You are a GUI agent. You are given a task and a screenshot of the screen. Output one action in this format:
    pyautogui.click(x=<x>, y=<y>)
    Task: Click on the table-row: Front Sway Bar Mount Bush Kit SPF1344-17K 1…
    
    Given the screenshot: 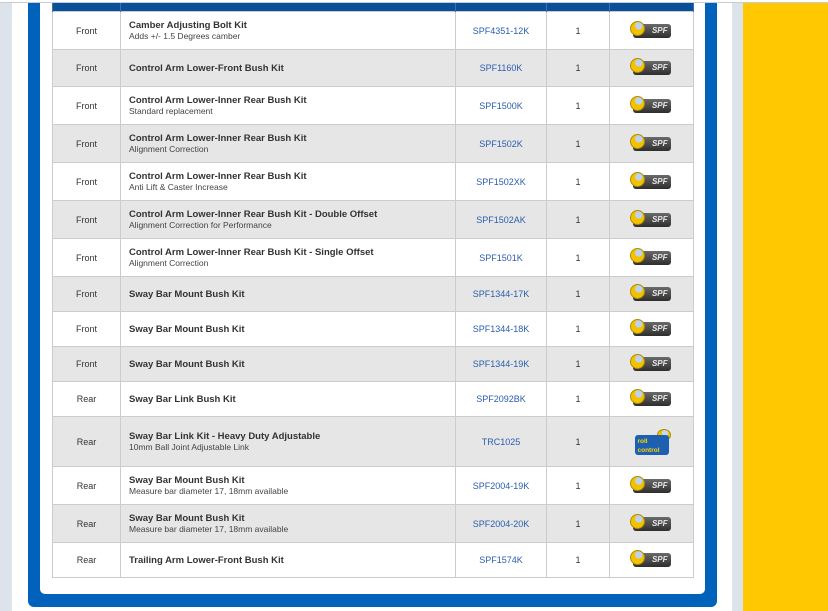 What is the action you would take?
    pyautogui.click(x=373, y=294)
    